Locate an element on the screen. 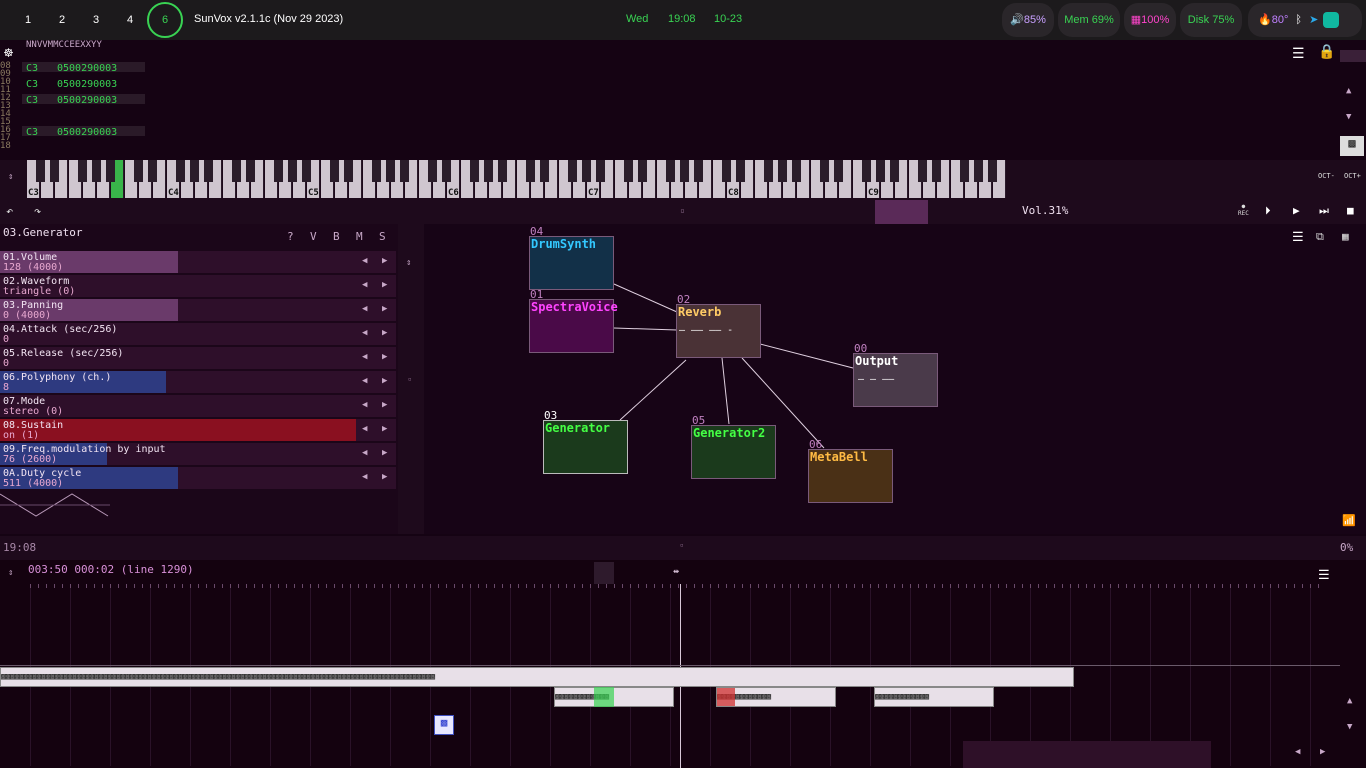 This screenshot has width=1366, height=768. solo-button: S is located at coordinates (382, 236).